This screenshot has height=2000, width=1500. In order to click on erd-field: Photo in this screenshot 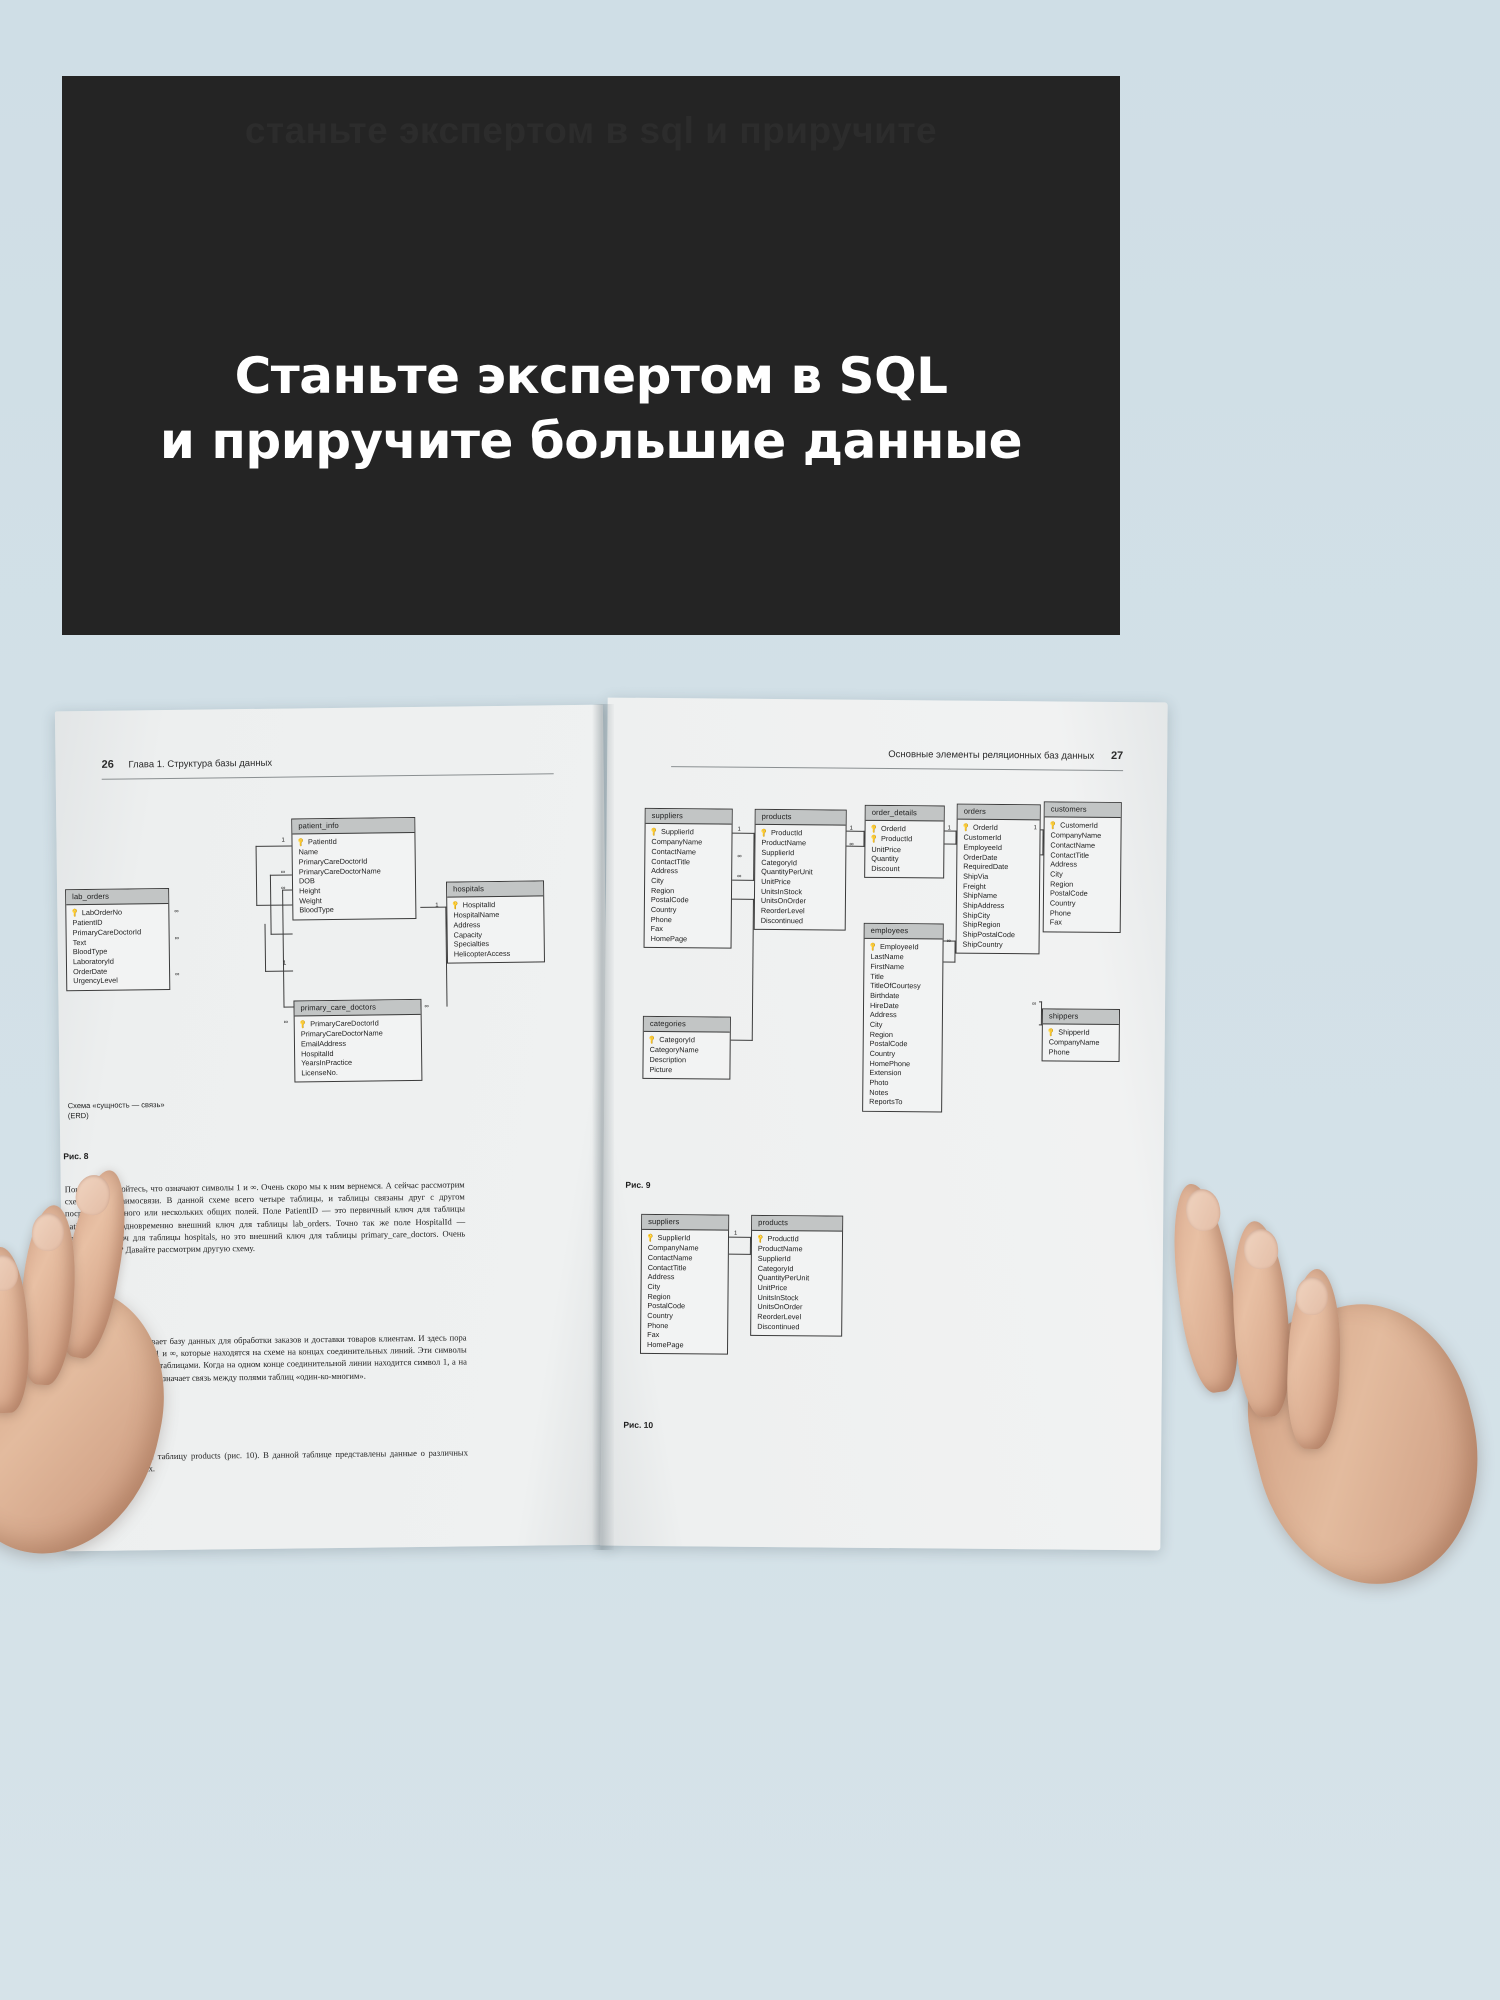, I will do `click(879, 1082)`.